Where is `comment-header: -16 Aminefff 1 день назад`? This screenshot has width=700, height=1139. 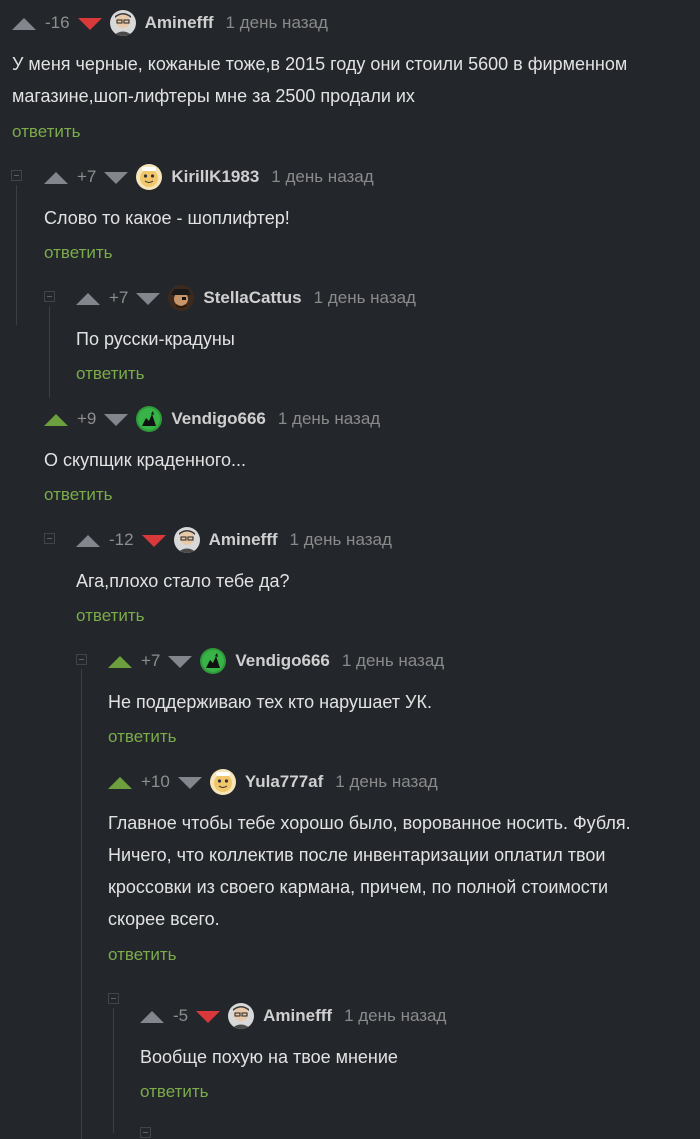 comment-header: -16 Aminefff 1 день назад is located at coordinates (170, 23).